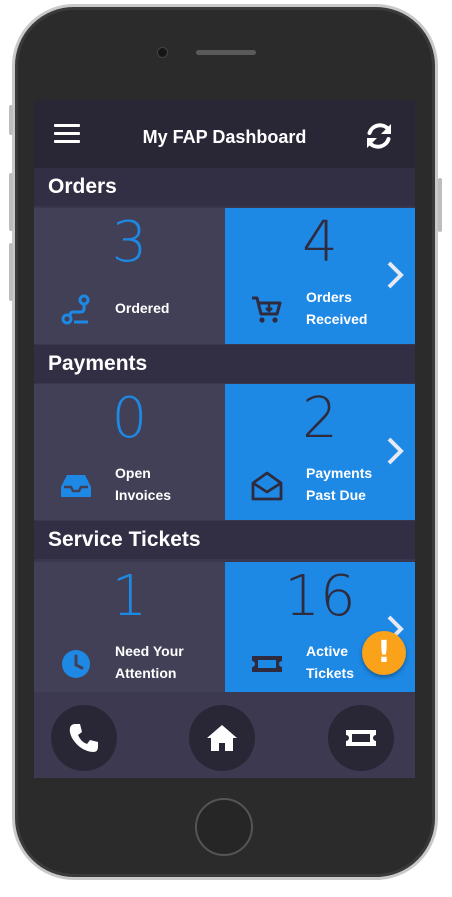 This screenshot has height=897, width=452. I want to click on orders-received-label-line1: Orders, so click(329, 297).